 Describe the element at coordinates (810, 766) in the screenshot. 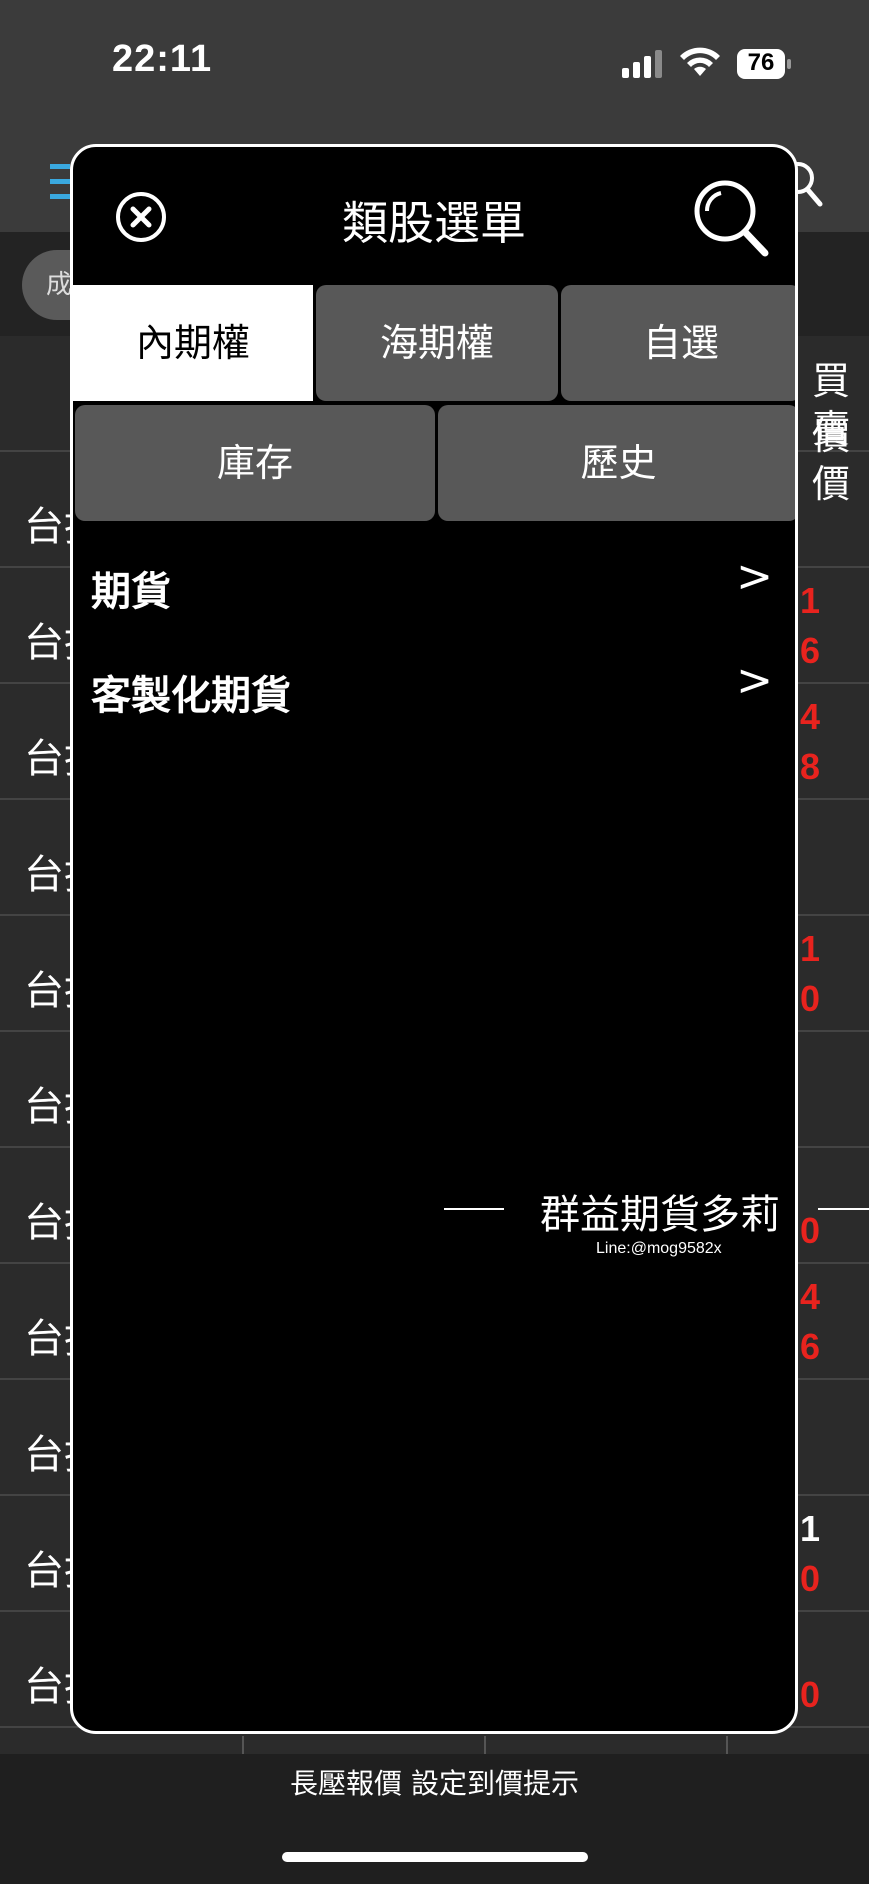

I see `quote-row-ask: 8` at that location.